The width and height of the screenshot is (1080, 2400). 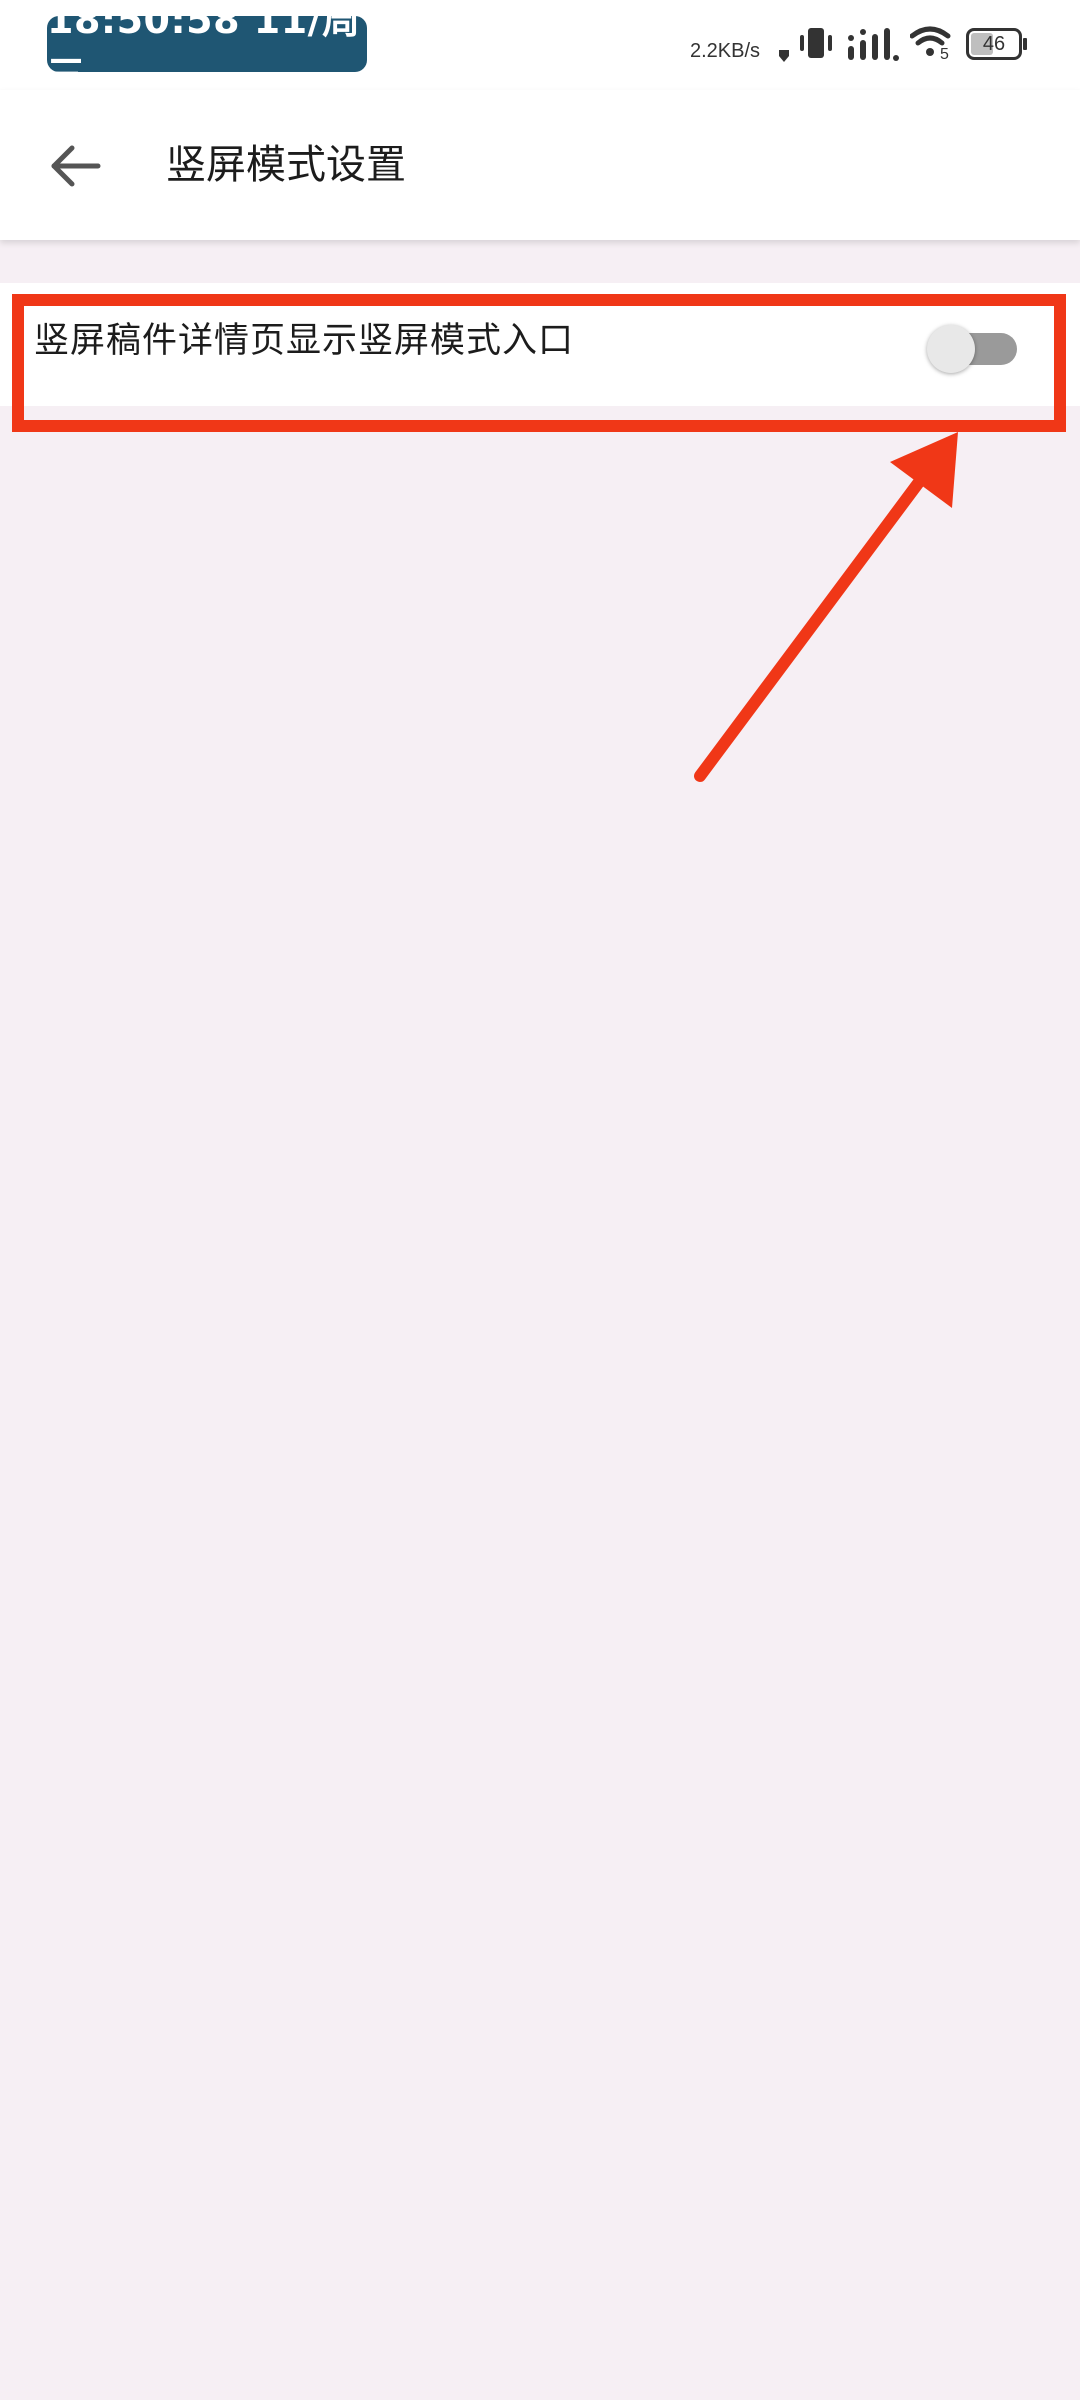 I want to click on annotation-arrow, so click(x=826, y=607).